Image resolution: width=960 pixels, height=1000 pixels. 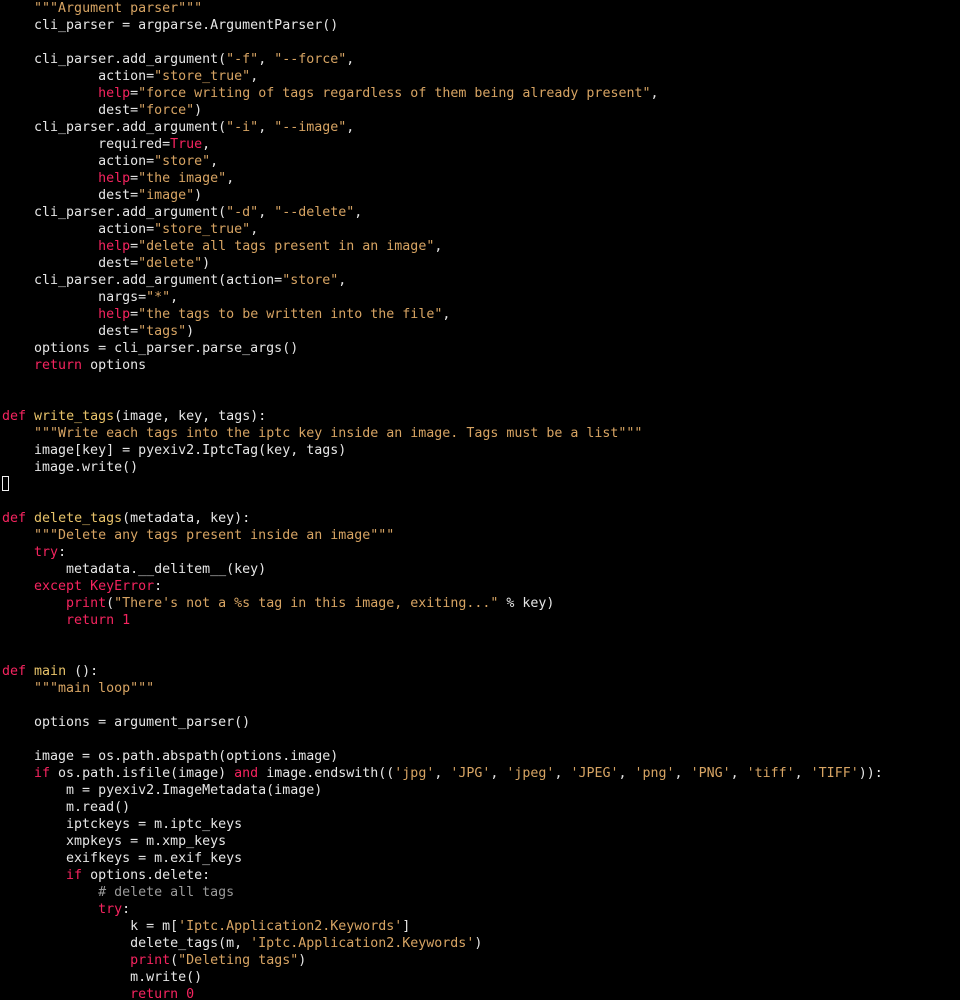 What do you see at coordinates (442, 25) in the screenshot?
I see `code-line: cli_parser = argparse.ArgumentParser()` at bounding box center [442, 25].